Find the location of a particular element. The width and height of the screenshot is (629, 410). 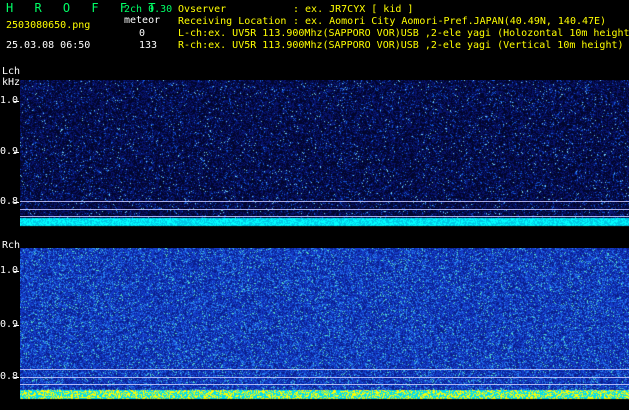

datetime-label: 25.03.08 06:50 is located at coordinates (48, 45).